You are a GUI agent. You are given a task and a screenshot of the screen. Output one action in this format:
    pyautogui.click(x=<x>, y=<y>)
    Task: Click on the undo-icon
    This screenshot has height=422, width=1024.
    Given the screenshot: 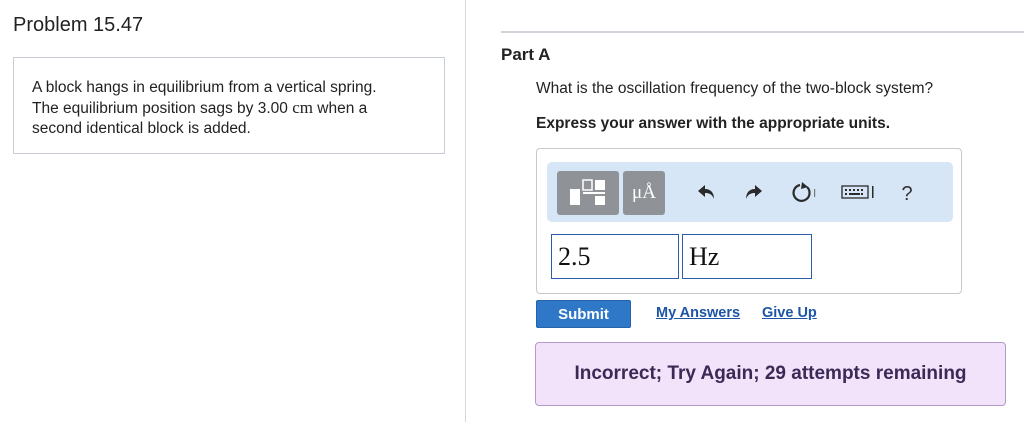 What is the action you would take?
    pyautogui.click(x=707, y=194)
    